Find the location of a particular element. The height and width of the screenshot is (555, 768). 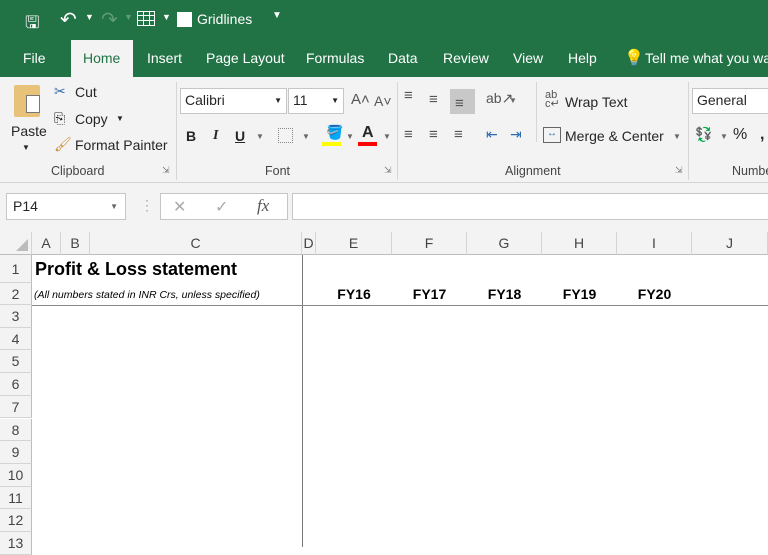

cut-button: Cut is located at coordinates (86, 92).